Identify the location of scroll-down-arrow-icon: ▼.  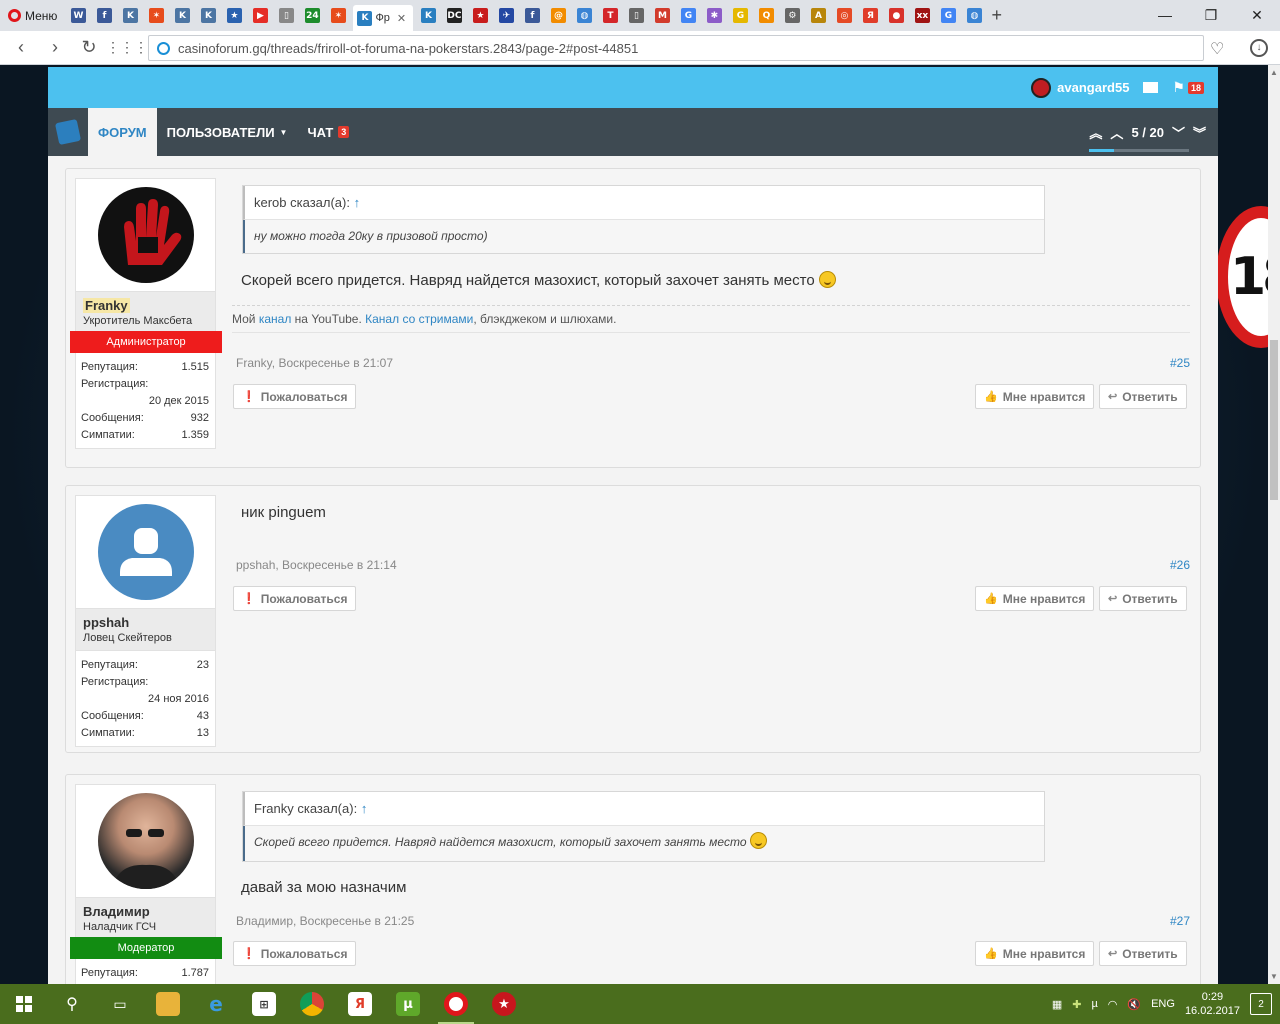
(1274, 976).